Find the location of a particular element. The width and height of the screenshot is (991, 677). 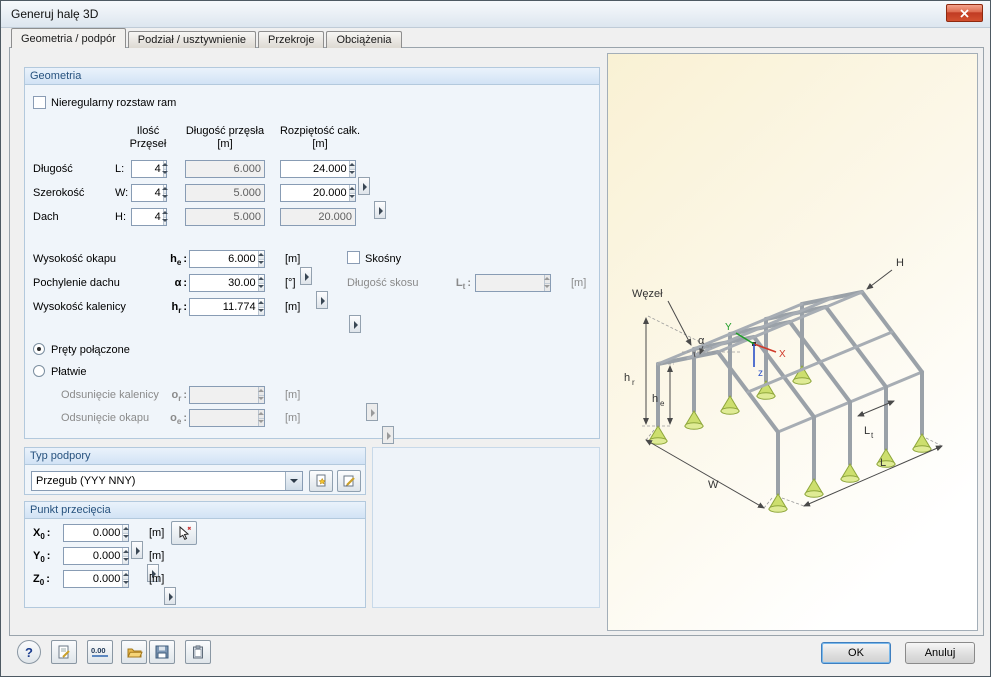

irregular-spacing-label: Nieregularny rozstaw ram is located at coordinates (114, 103).